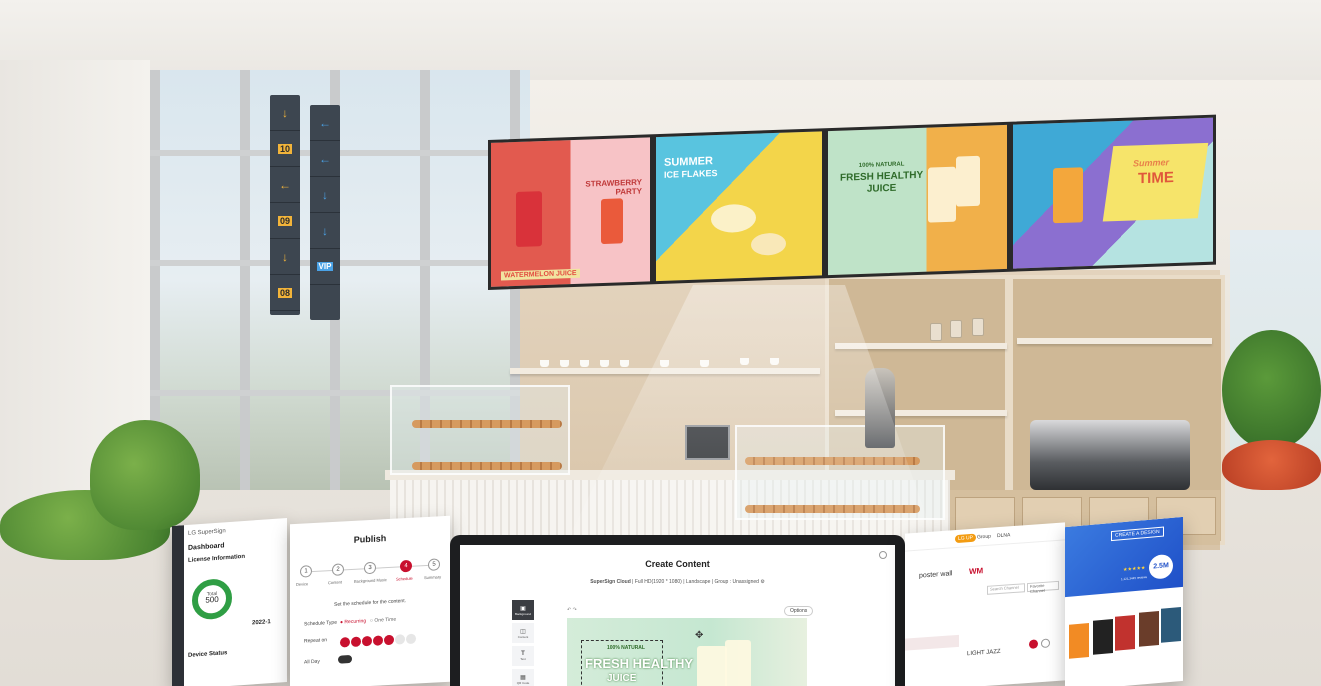  What do you see at coordinates (639, 663) in the screenshot?
I see `preview-text: FRESH HEALTHY` at bounding box center [639, 663].